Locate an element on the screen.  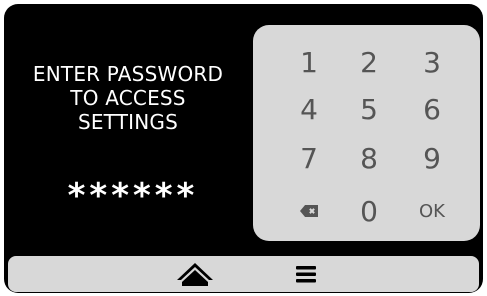
prompt-line-2: TO ACCESS is located at coordinates (128, 98).